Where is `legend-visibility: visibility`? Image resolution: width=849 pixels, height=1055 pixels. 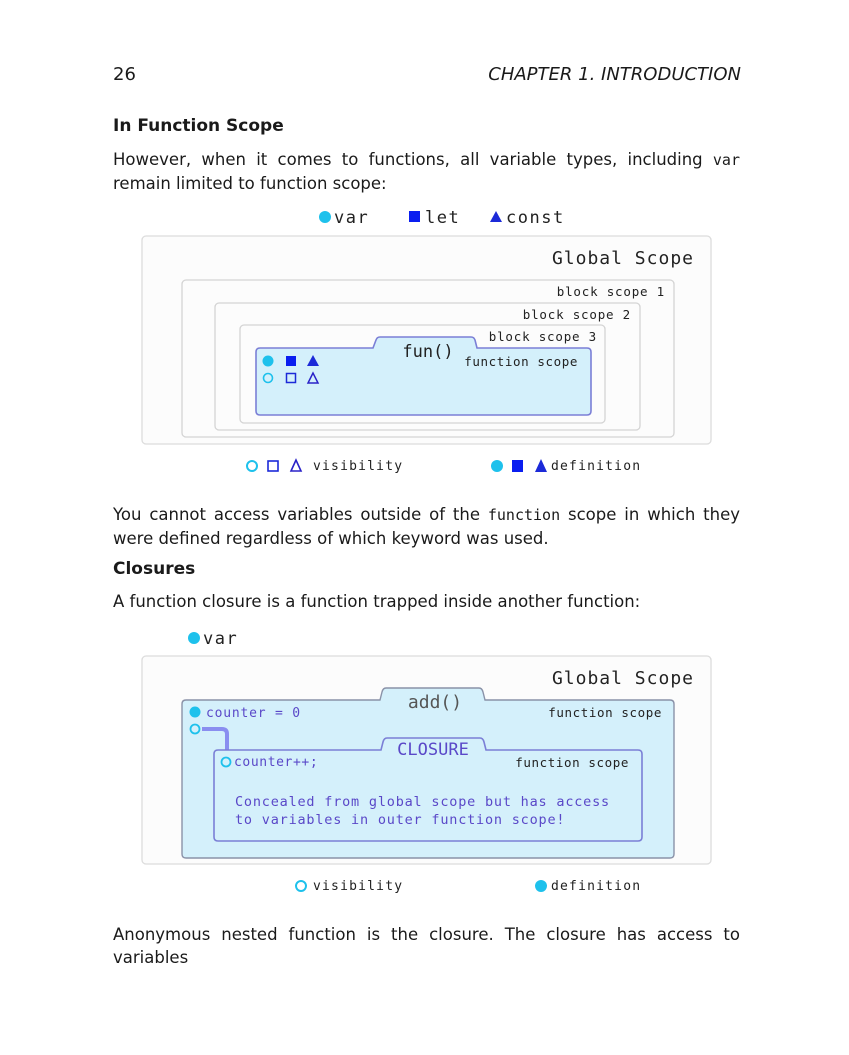 legend-visibility: visibility is located at coordinates (358, 886).